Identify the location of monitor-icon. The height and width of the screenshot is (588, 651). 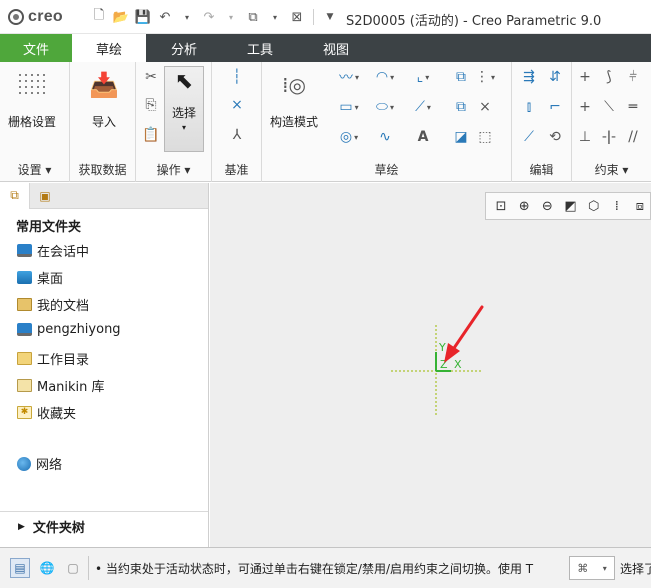
(24, 250).